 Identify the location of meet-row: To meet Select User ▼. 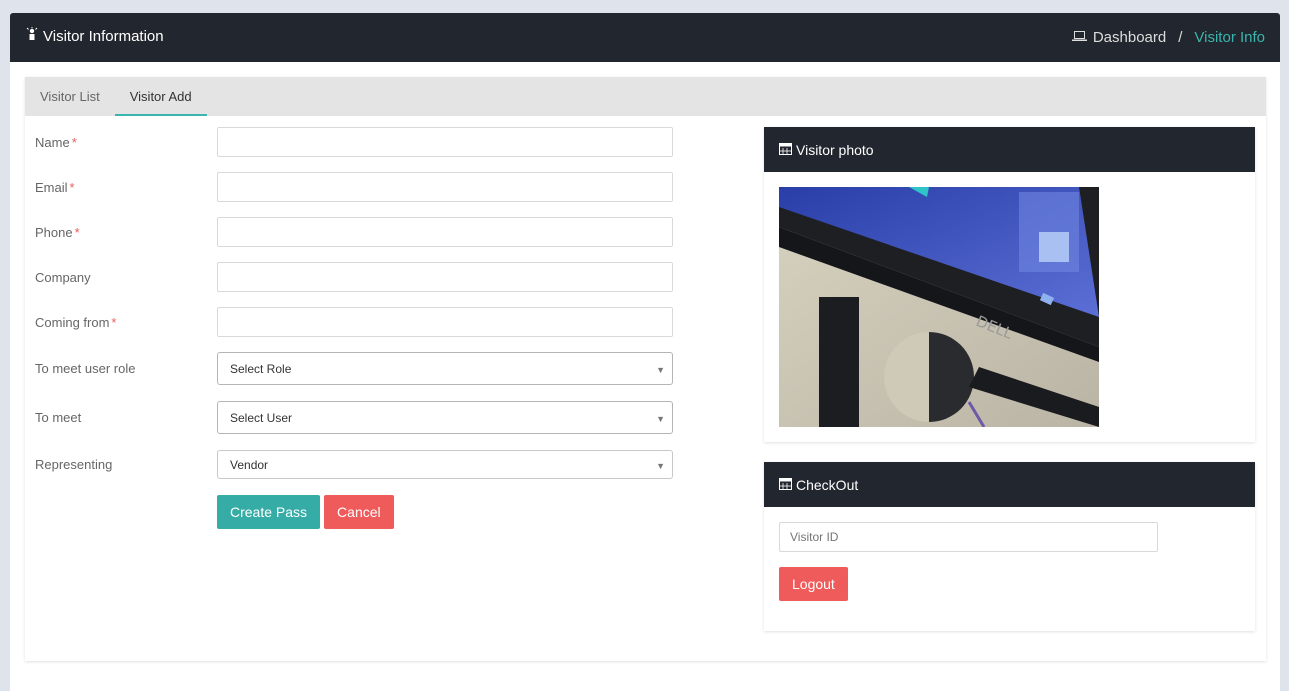
(354, 417).